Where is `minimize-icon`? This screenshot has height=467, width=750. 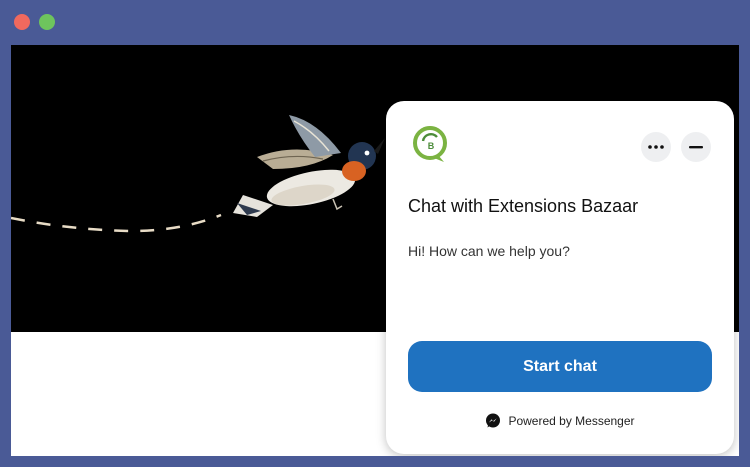 minimize-icon is located at coordinates (696, 146).